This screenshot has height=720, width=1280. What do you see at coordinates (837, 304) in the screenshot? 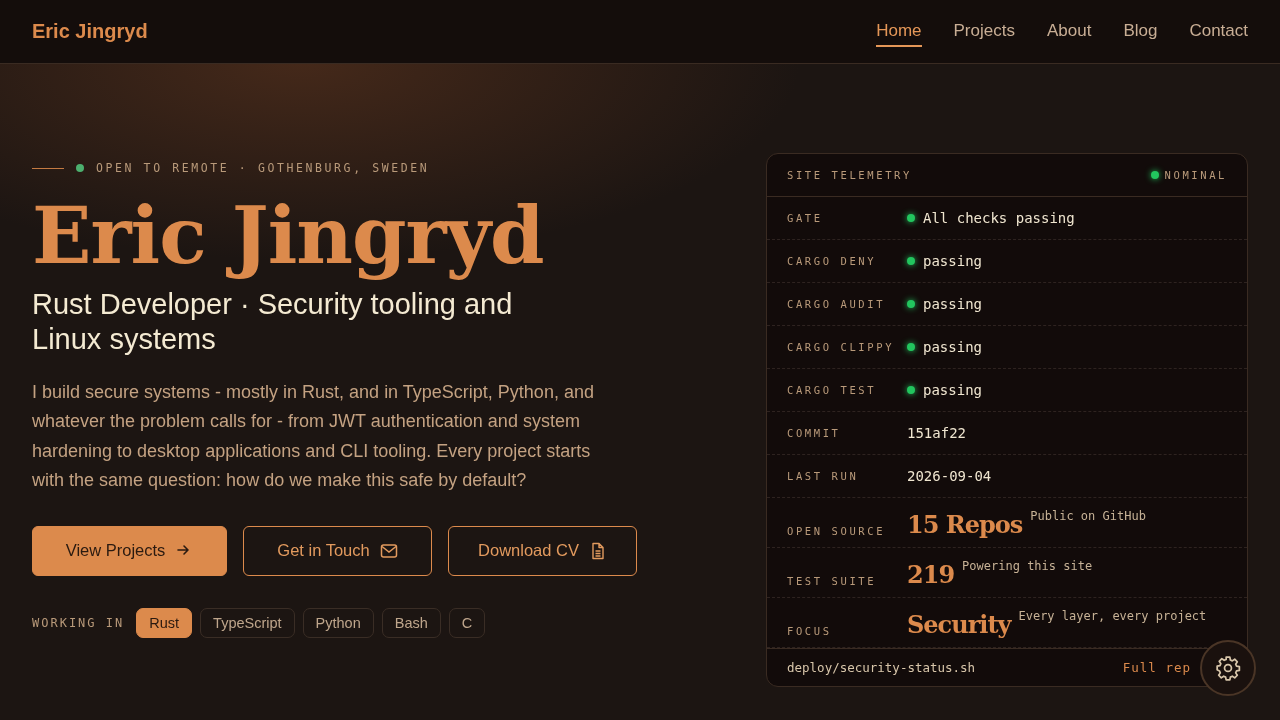
I see `telemetry-label: CARGO AUDIT` at bounding box center [837, 304].